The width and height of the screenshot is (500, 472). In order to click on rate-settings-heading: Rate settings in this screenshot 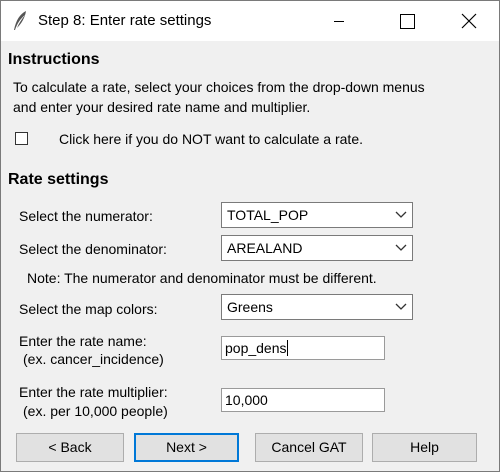, I will do `click(58, 179)`.